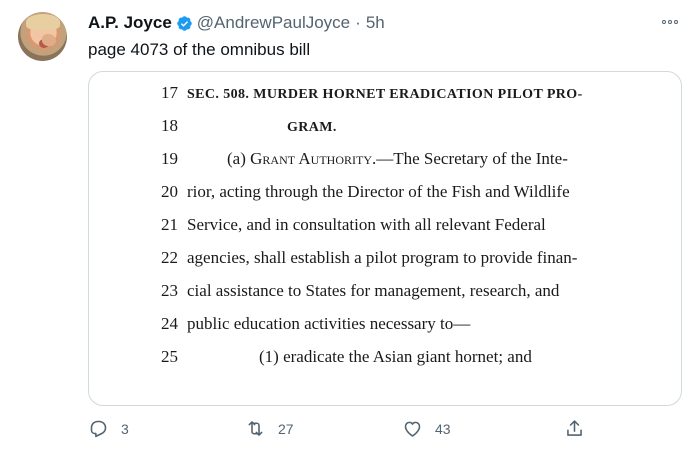 This screenshot has height=454, width=700. I want to click on line-number: 19, so click(169, 158).